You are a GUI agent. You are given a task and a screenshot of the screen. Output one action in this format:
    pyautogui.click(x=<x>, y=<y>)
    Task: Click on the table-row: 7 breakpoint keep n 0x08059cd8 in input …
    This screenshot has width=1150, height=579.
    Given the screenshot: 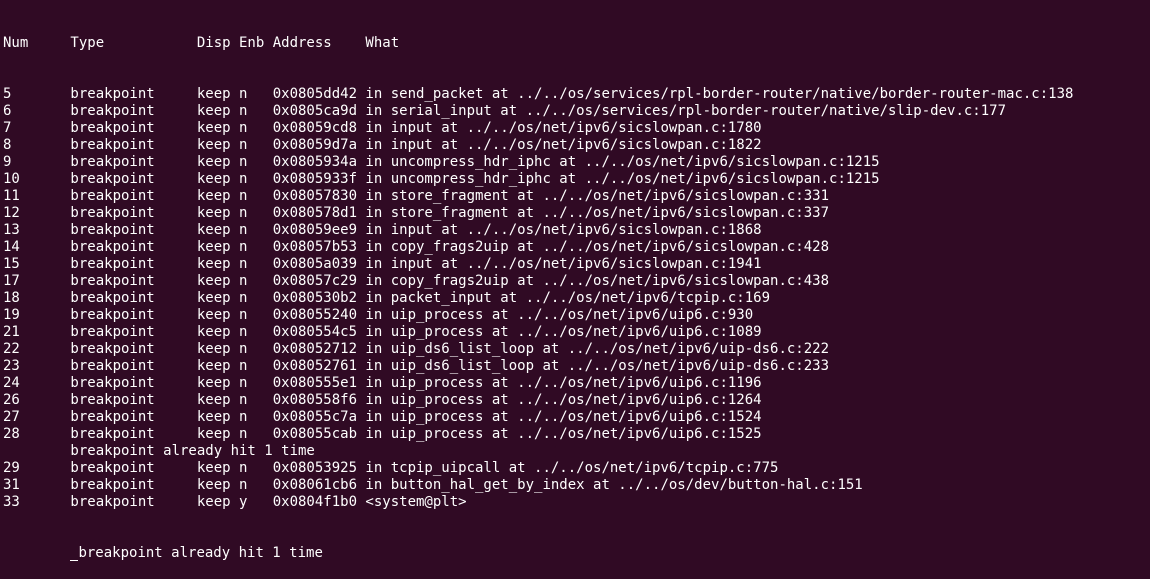 What is the action you would take?
    pyautogui.click(x=382, y=128)
    